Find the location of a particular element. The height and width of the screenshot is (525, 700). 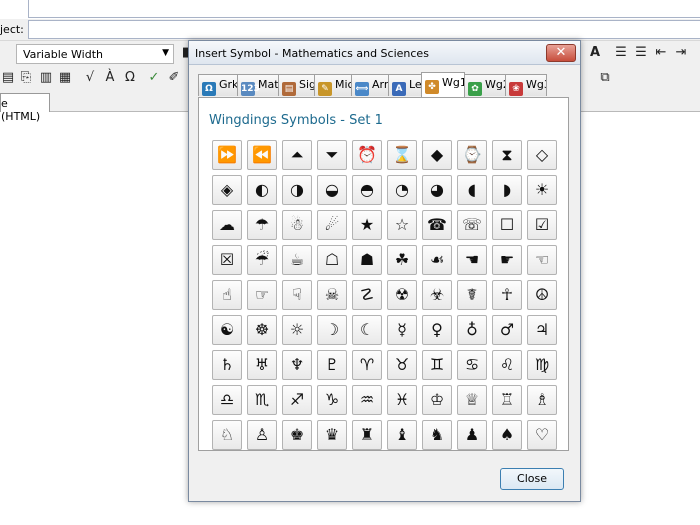

symbol-button: ♗ is located at coordinates (542, 400).